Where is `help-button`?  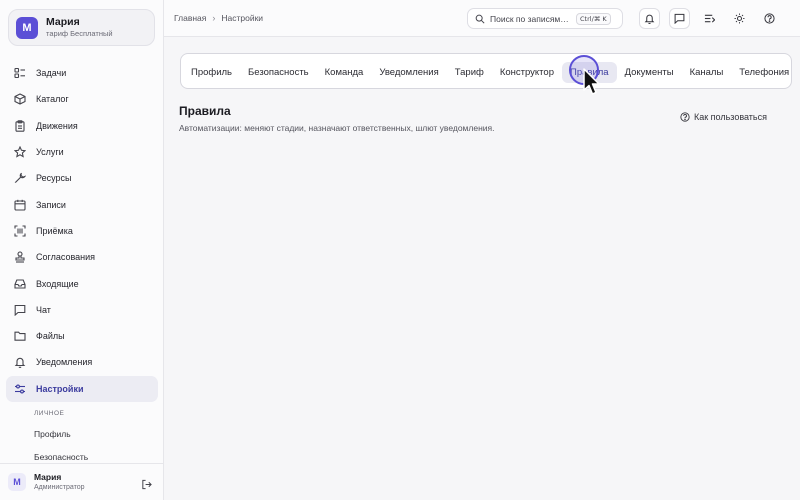 help-button is located at coordinates (769, 18).